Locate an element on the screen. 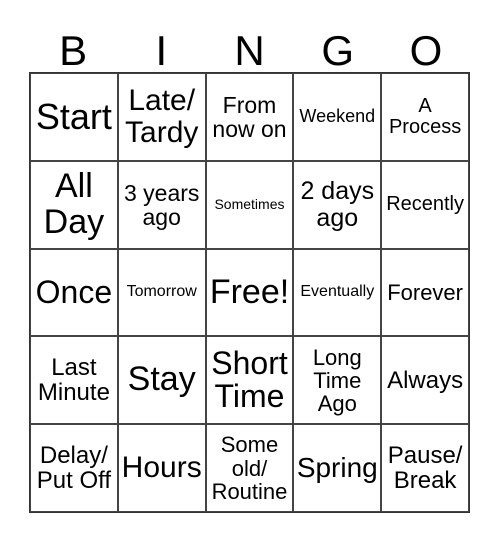 This screenshot has width=500, height=544. bingo-cell: 2 days ago is located at coordinates (337, 204).